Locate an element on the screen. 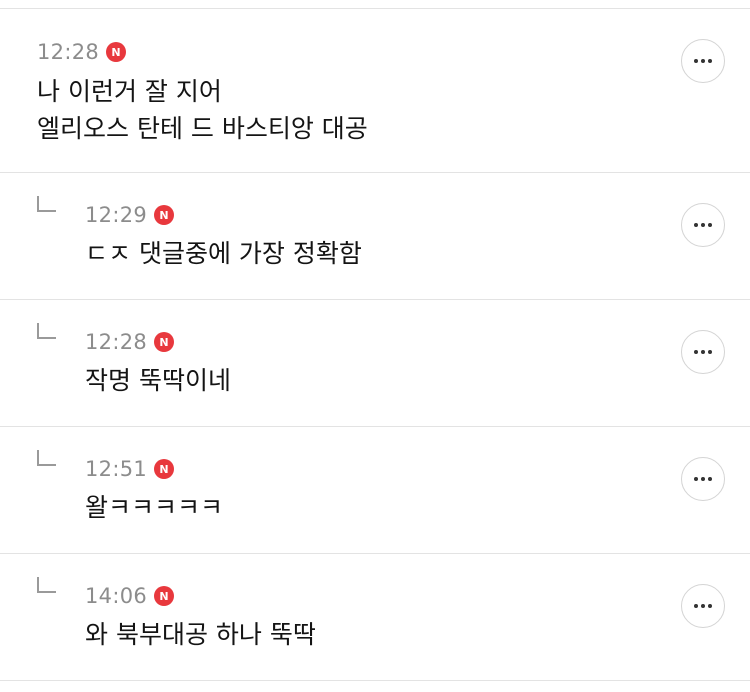 The width and height of the screenshot is (750, 692). comment-text: 왈ㅋㅋㅋㅋㅋ is located at coordinates (154, 507).